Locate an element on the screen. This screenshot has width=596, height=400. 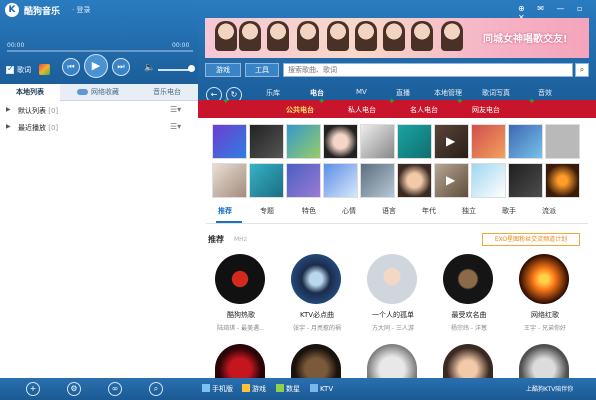
tab-category: 歌手 is located at coordinates (509, 211).